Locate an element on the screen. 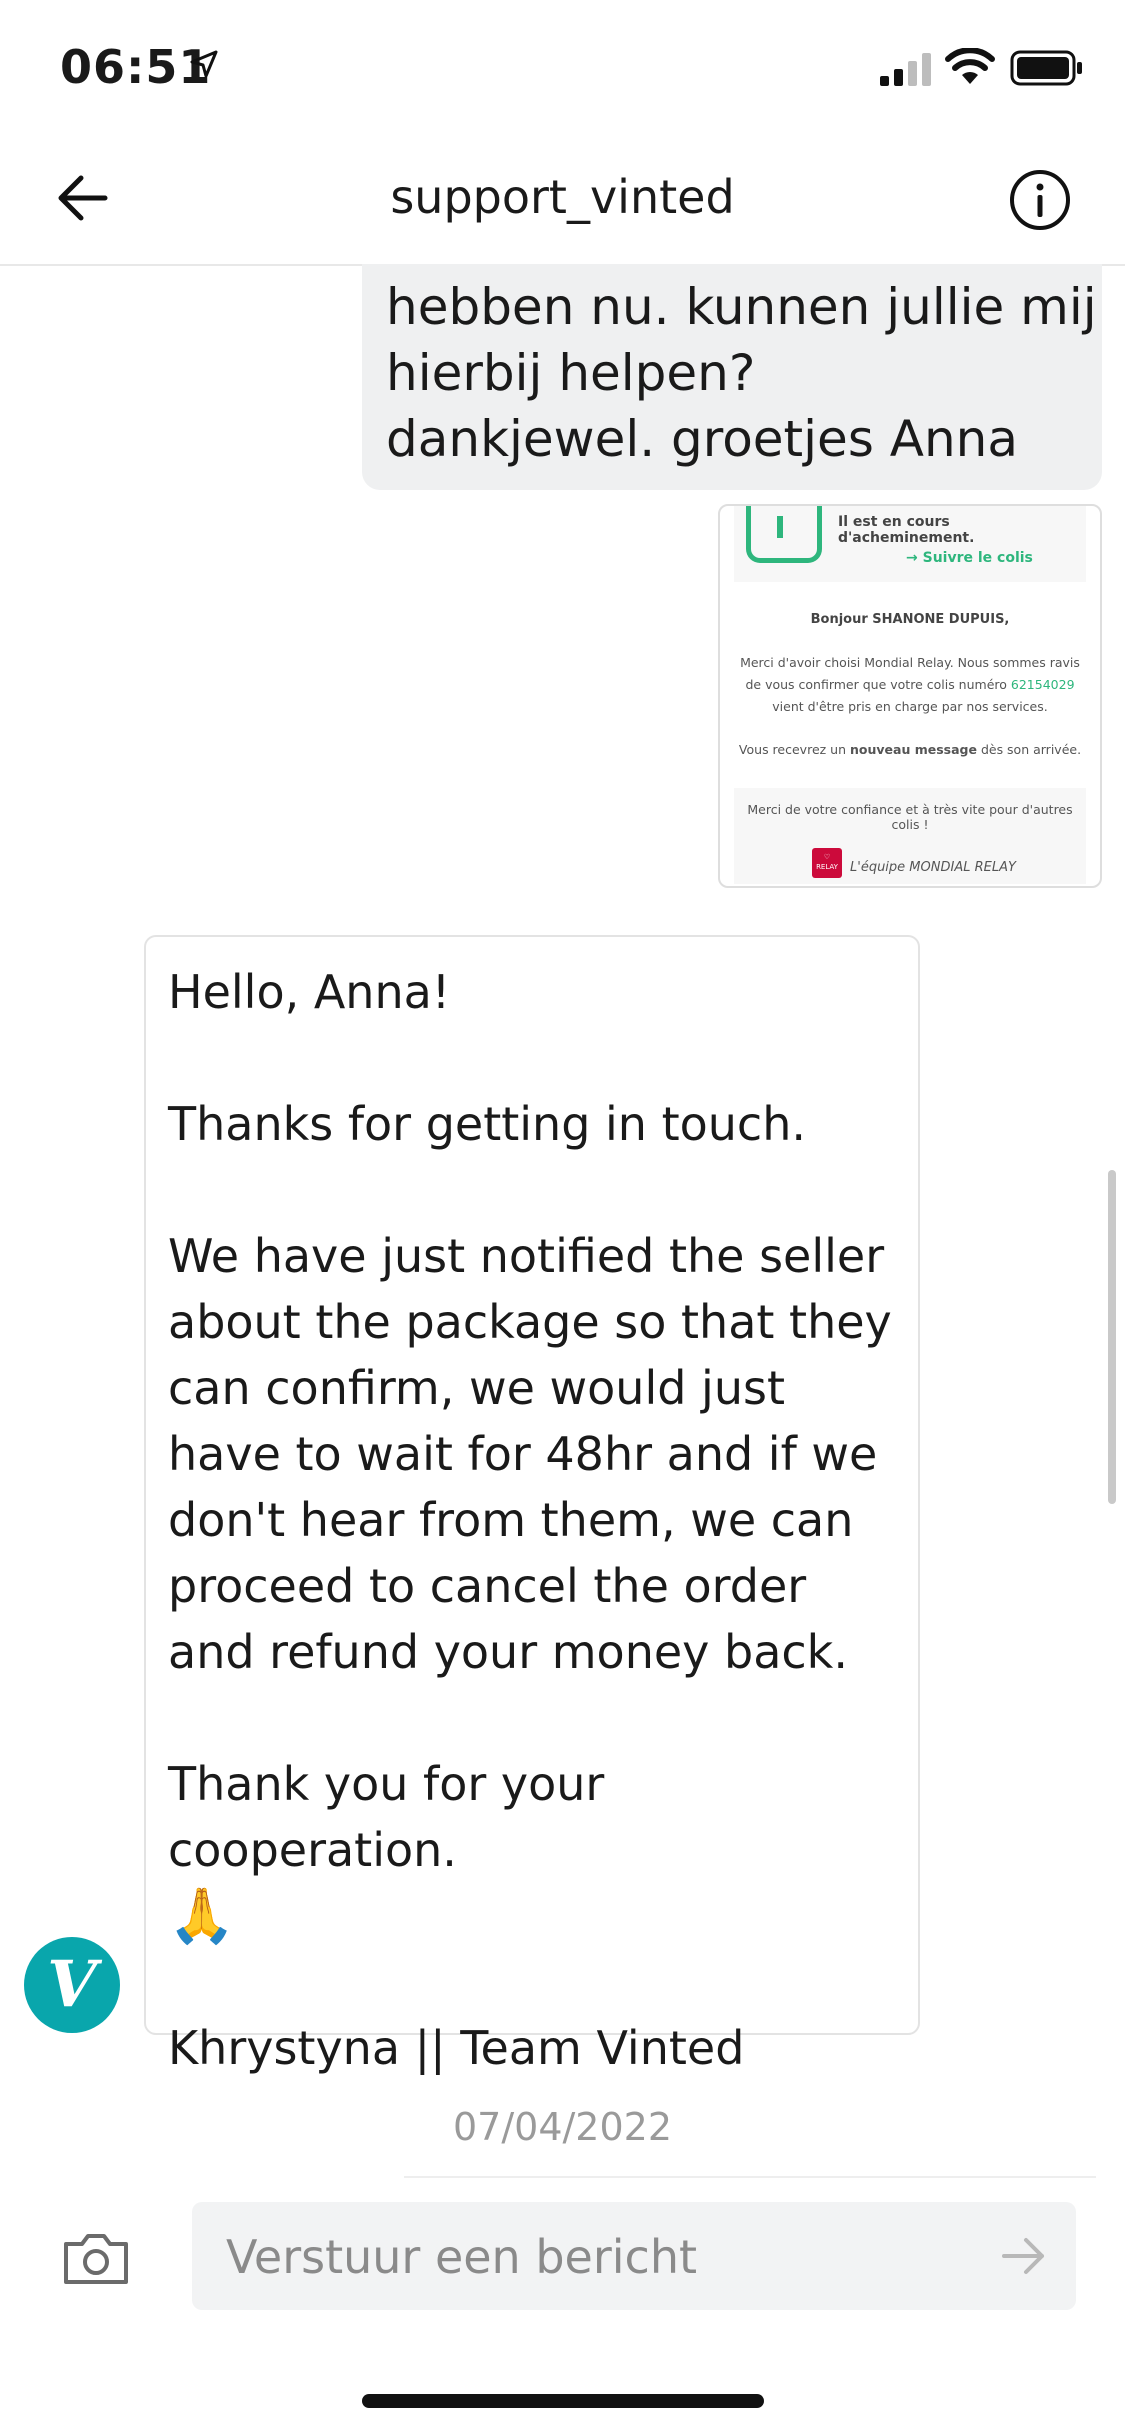  battery-icon is located at coordinates (1046, 68).